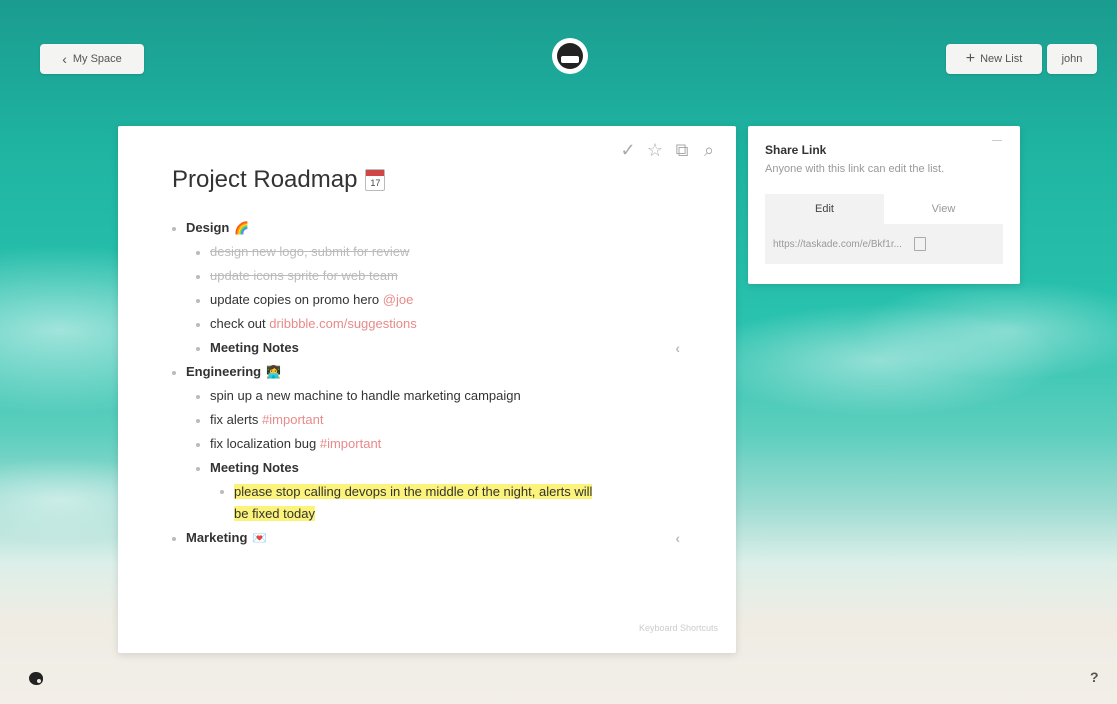  I want to click on theme-palette-button, so click(36, 678).